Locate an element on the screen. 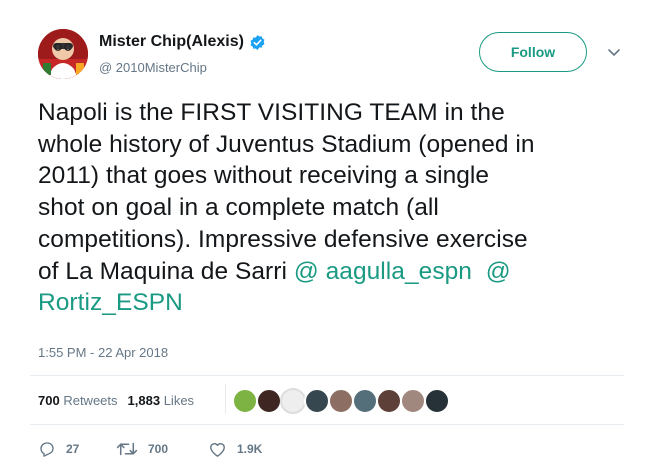 This screenshot has width=665, height=462. likes-stat: 1,883 Likes is located at coordinates (161, 400).